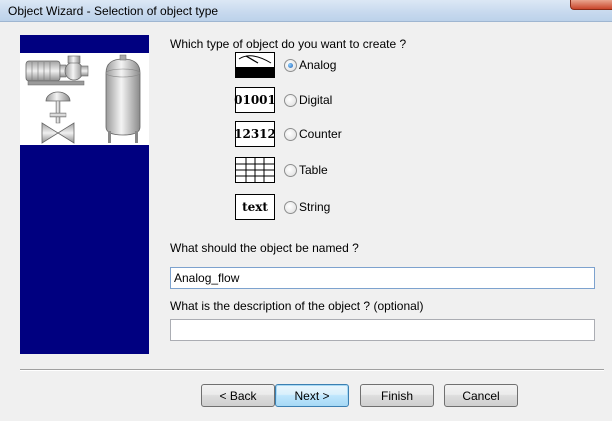  What do you see at coordinates (481, 395) in the screenshot?
I see `cancel-button: Cancel` at bounding box center [481, 395].